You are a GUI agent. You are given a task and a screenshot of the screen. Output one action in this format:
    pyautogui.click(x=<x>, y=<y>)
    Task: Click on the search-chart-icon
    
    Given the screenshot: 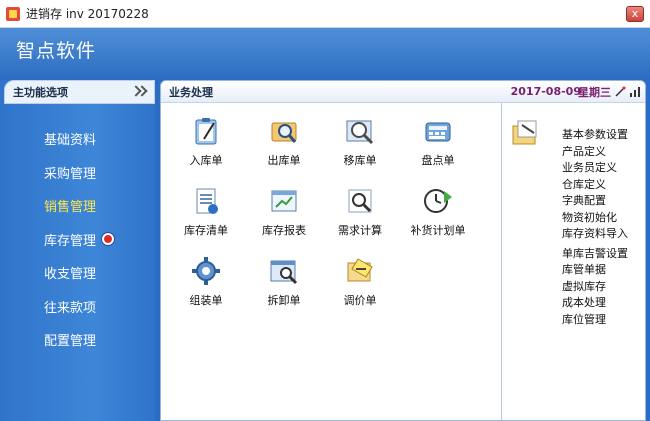 What is the action you would take?
    pyautogui.click(x=360, y=201)
    